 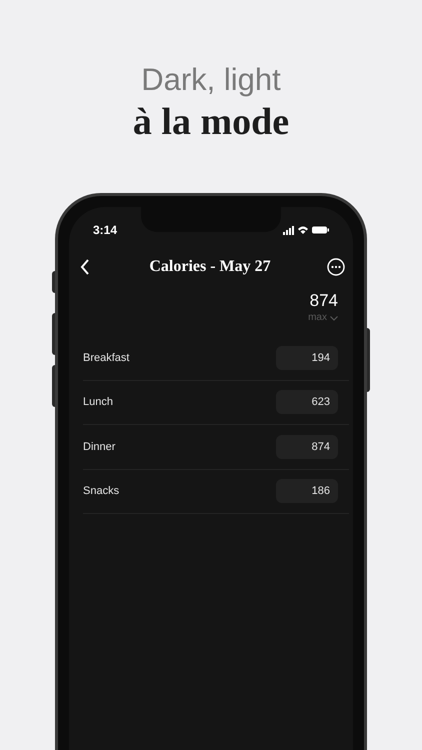 I want to click on status-time: 3:14, so click(x=105, y=230).